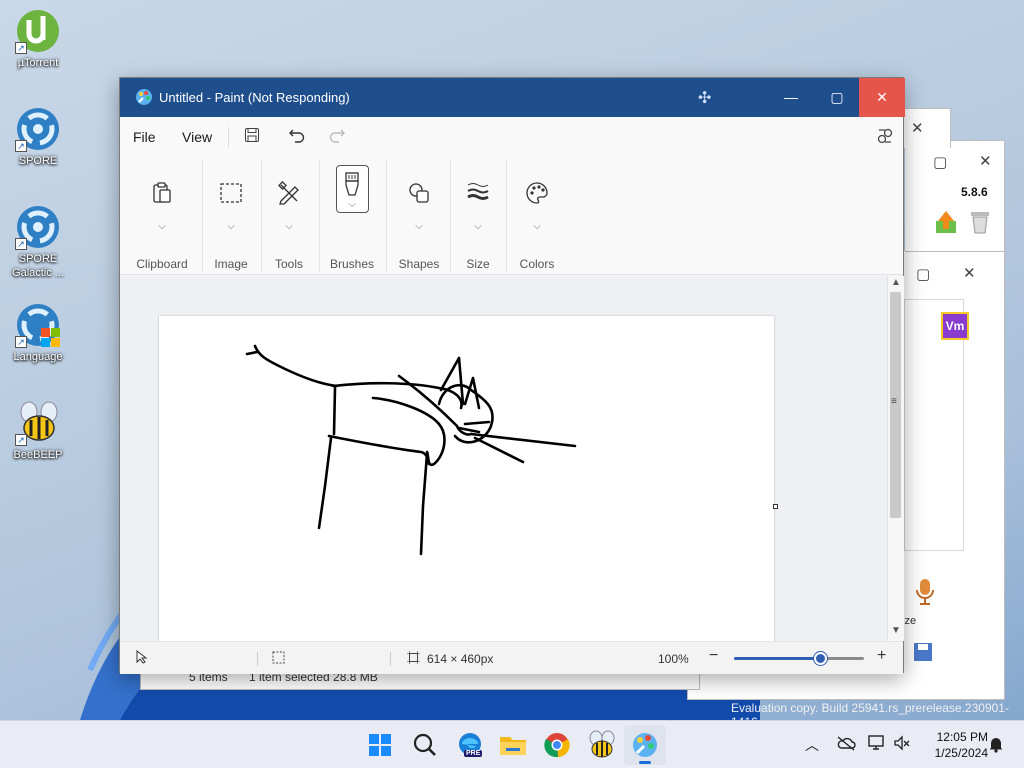  What do you see at coordinates (231, 218) in the screenshot?
I see `ribbon-group-image: ⌵ Image` at bounding box center [231, 218].